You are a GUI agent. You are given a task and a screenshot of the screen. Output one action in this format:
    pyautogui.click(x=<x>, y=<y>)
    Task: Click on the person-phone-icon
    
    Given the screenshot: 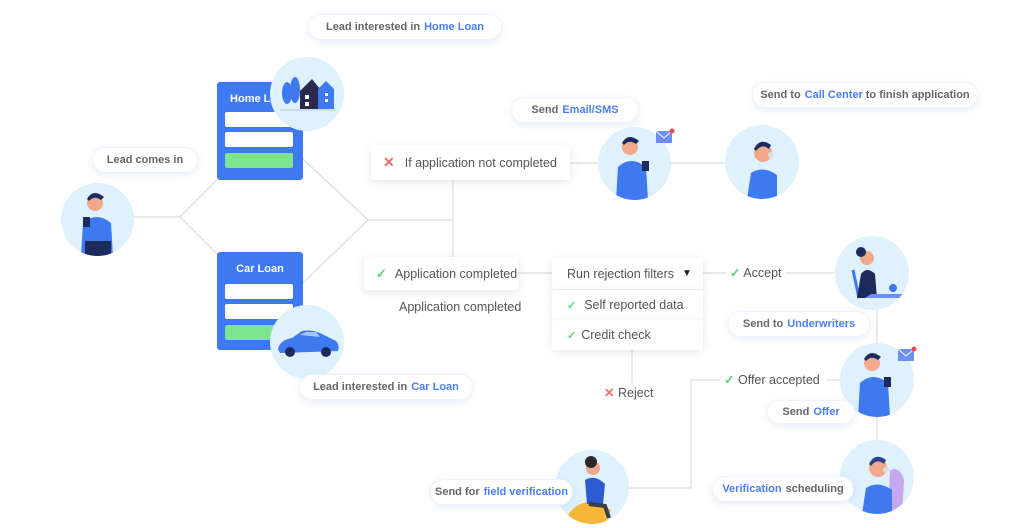 What is the action you would take?
    pyautogui.click(x=97, y=224)
    